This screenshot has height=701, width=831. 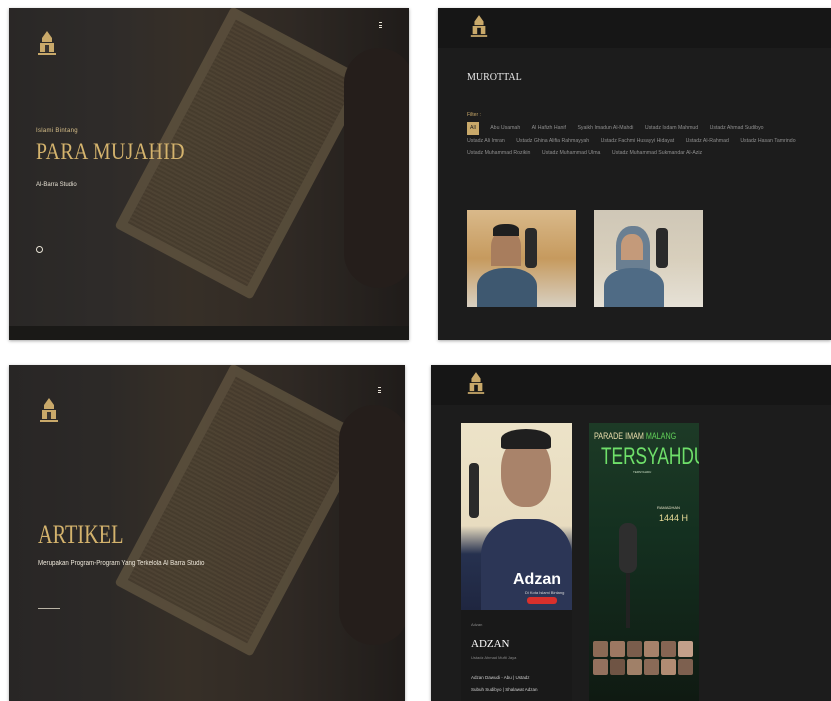 What do you see at coordinates (707, 141) in the screenshot?
I see `filter-item: Ustadz Al-Rahmad` at bounding box center [707, 141].